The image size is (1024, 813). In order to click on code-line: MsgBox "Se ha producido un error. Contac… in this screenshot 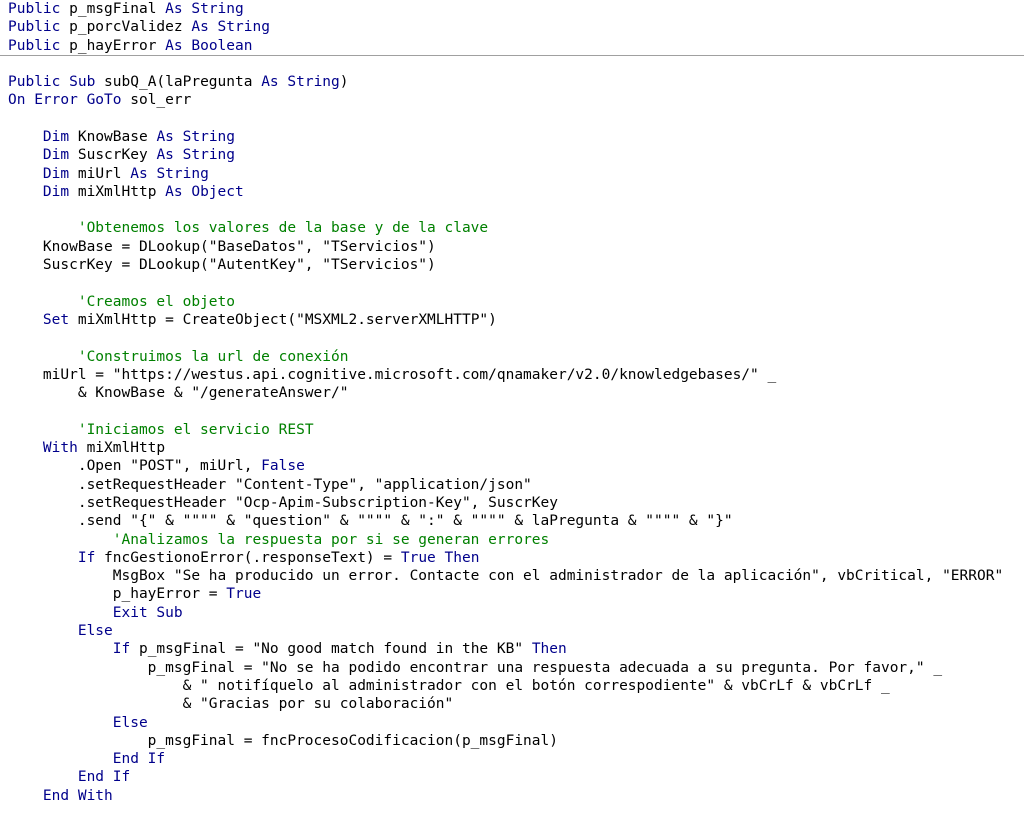, I will do `click(505, 576)`.